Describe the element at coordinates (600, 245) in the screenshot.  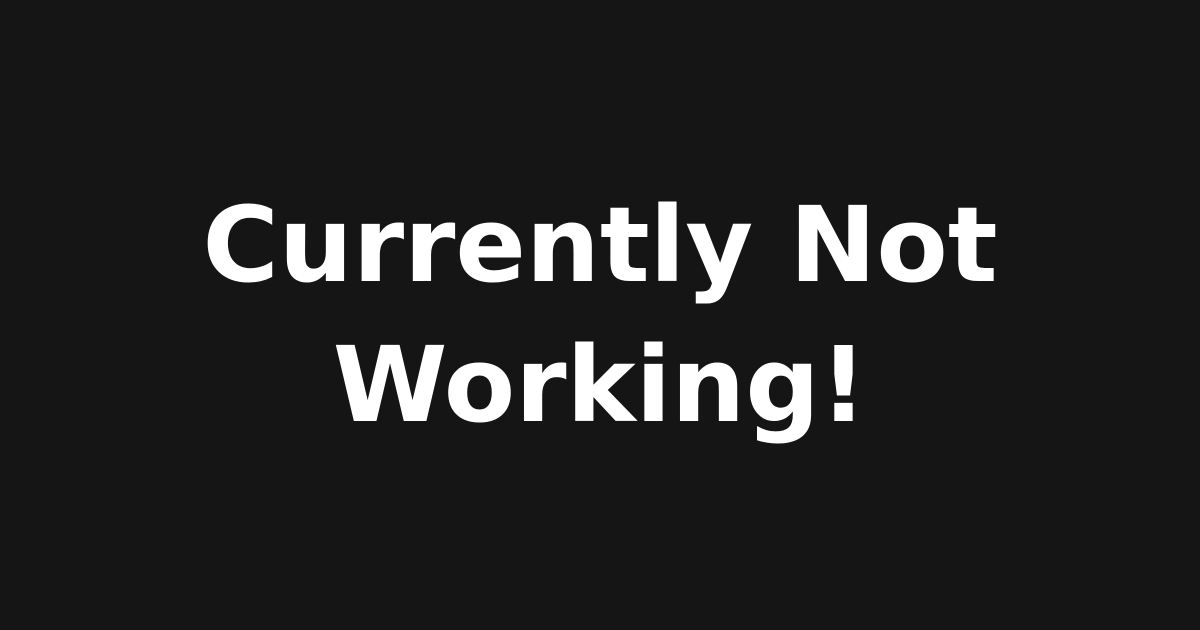
I see `headline-line-1: Currently Not` at that location.